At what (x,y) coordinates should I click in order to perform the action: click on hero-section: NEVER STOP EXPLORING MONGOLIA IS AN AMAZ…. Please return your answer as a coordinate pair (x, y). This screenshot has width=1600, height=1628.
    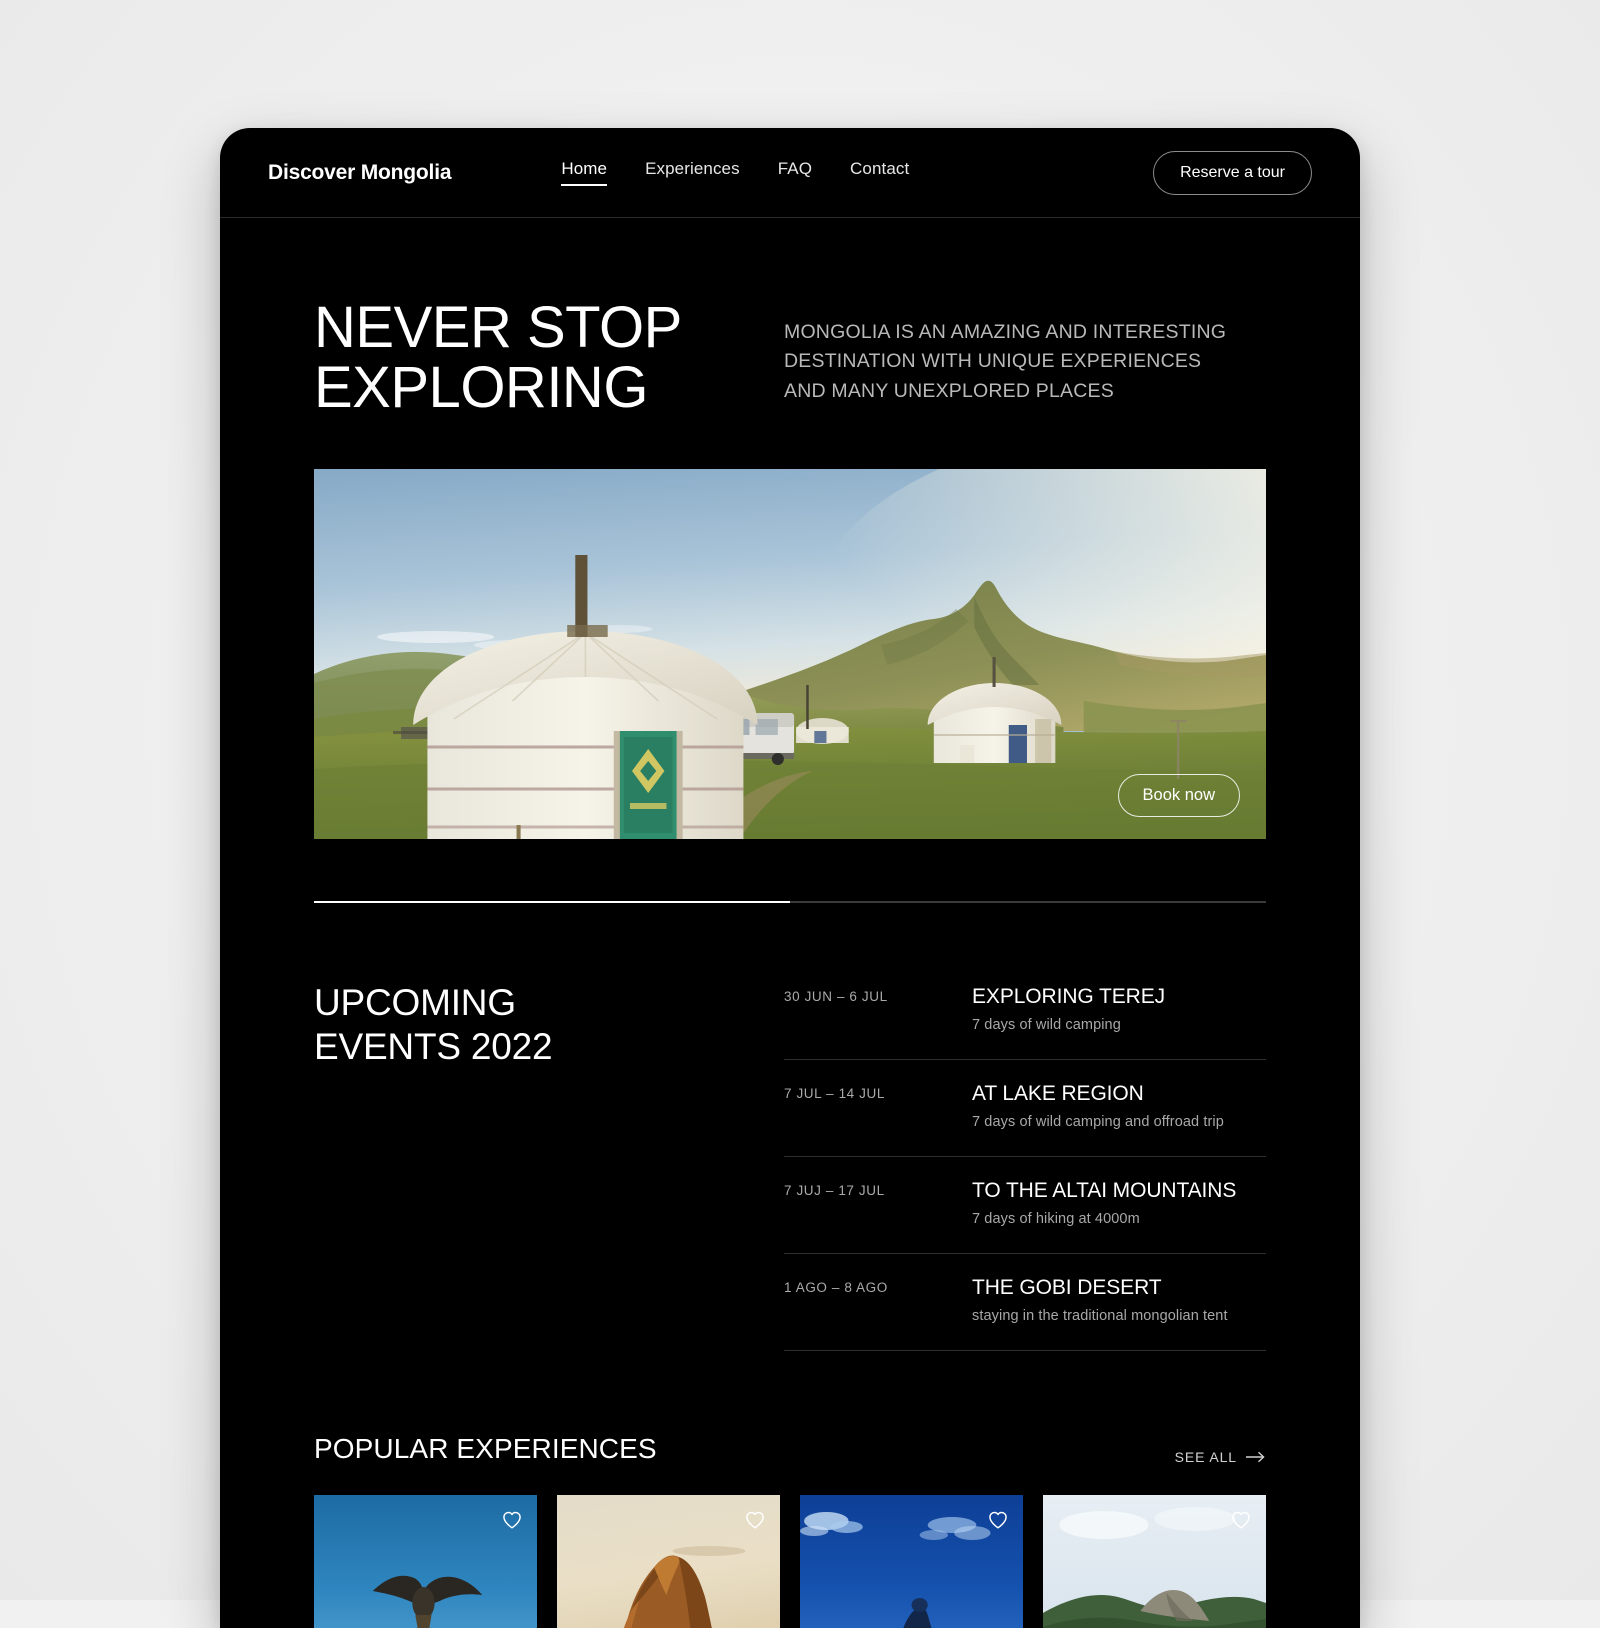
    Looking at the image, I should click on (790, 319).